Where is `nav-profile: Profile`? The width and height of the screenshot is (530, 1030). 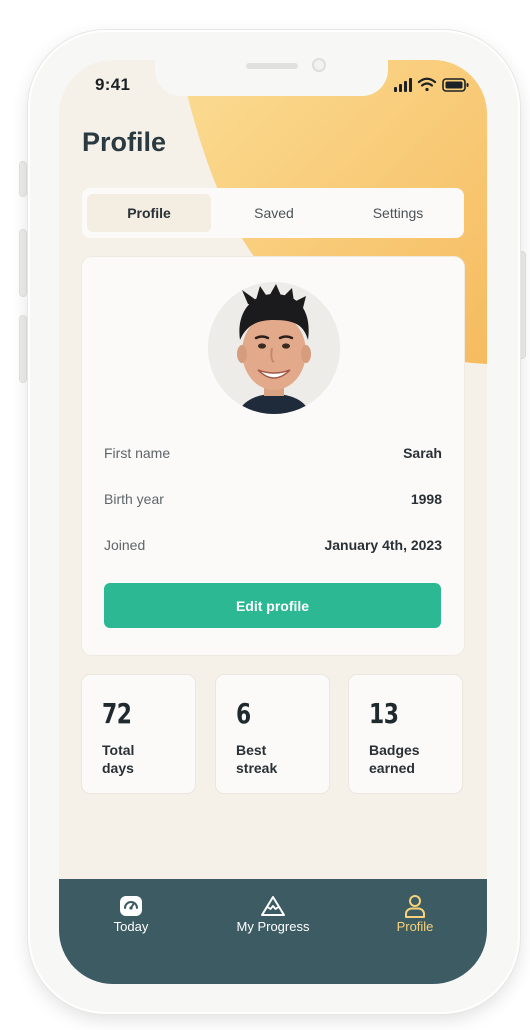 nav-profile: Profile is located at coordinates (415, 914).